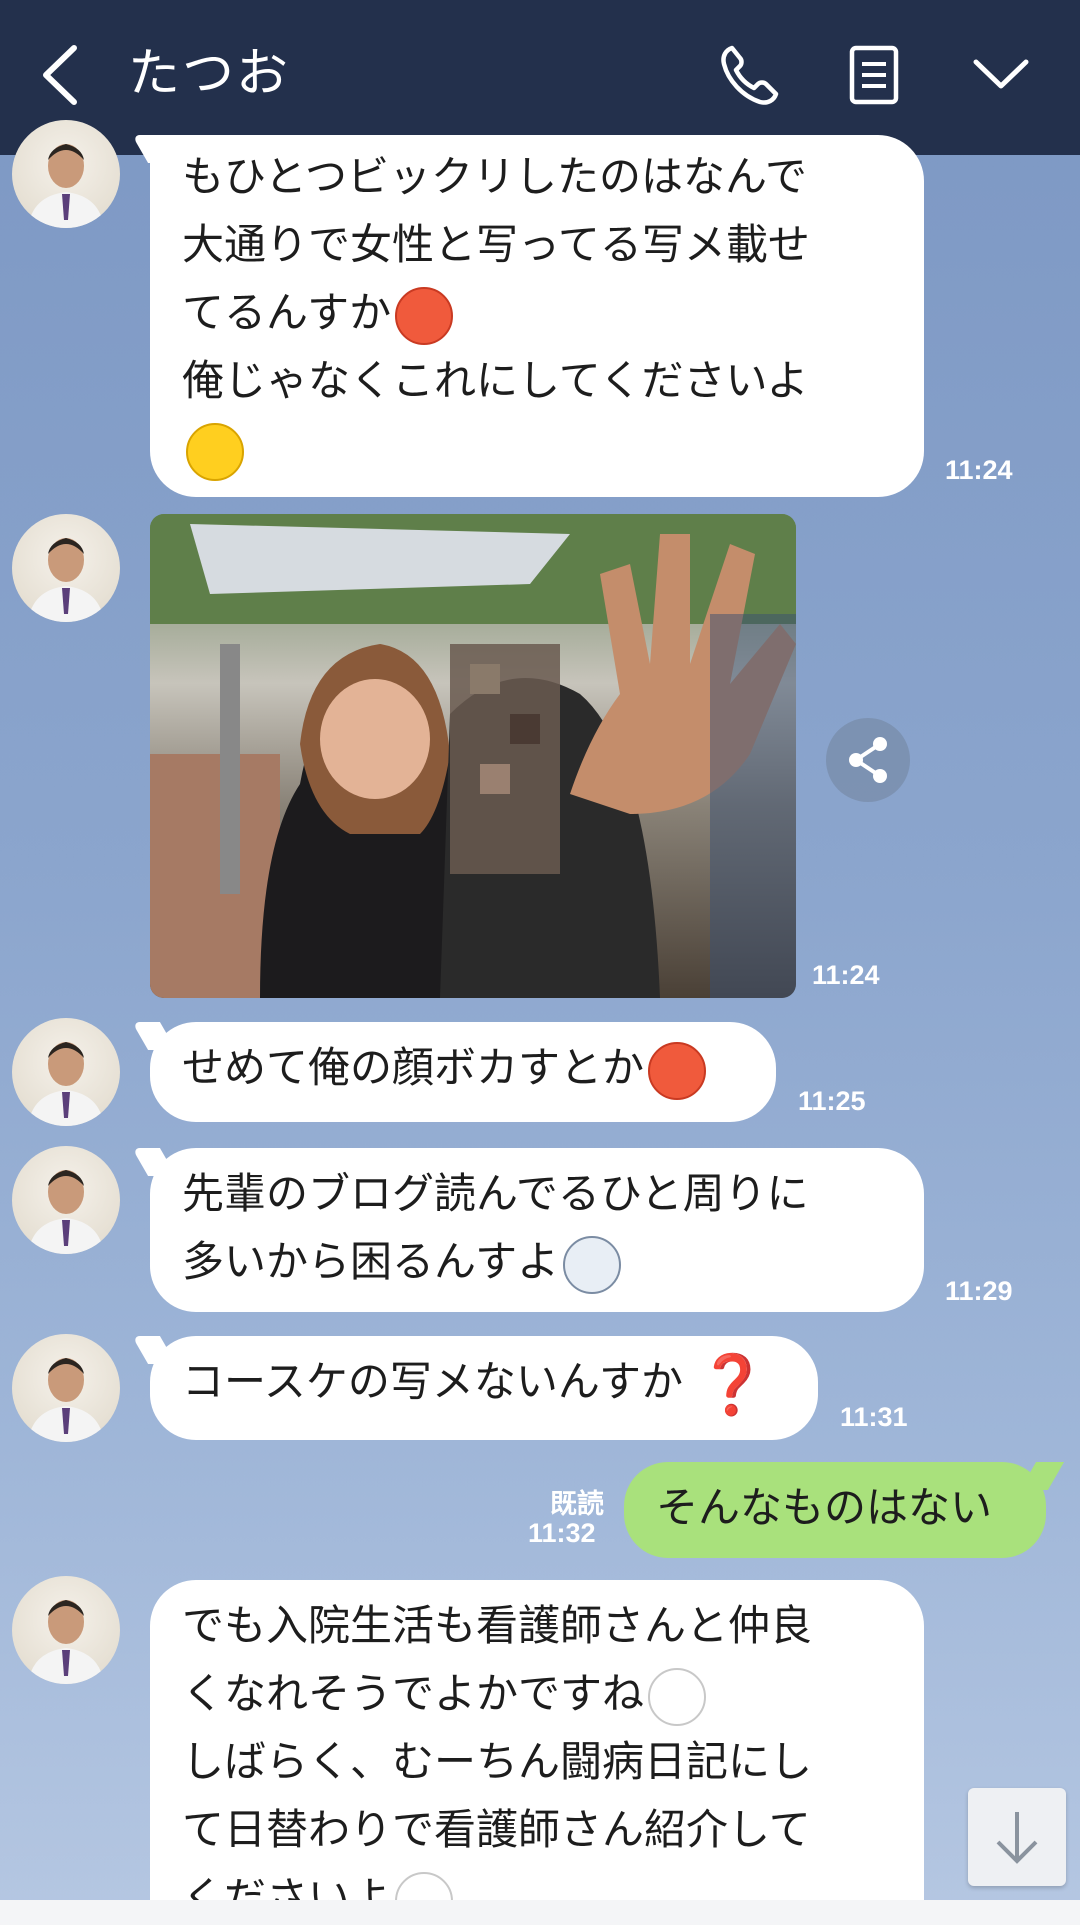 Image resolution: width=1080 pixels, height=1925 pixels. I want to click on message-line: もひとつビックリしたのはなんで, so click(494, 176).